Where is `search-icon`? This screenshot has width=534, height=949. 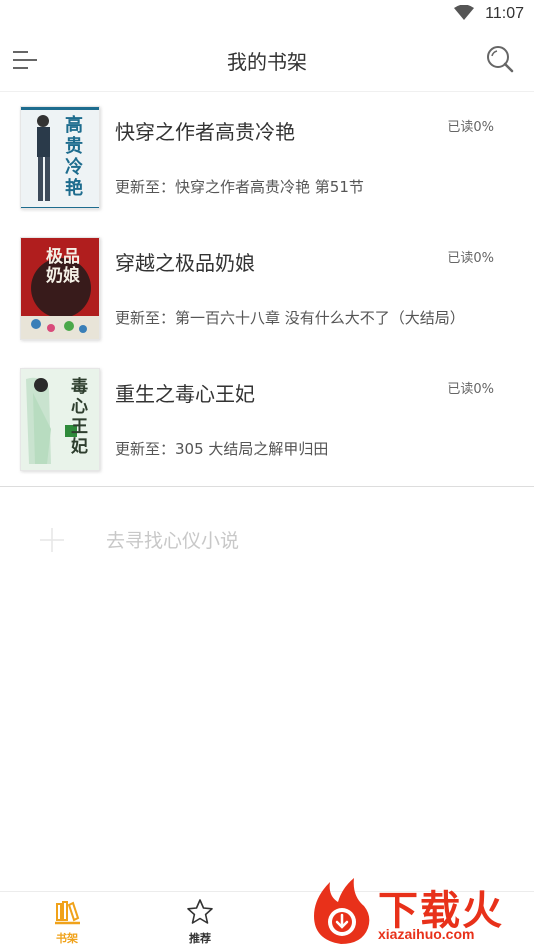
search-icon is located at coordinates (500, 59).